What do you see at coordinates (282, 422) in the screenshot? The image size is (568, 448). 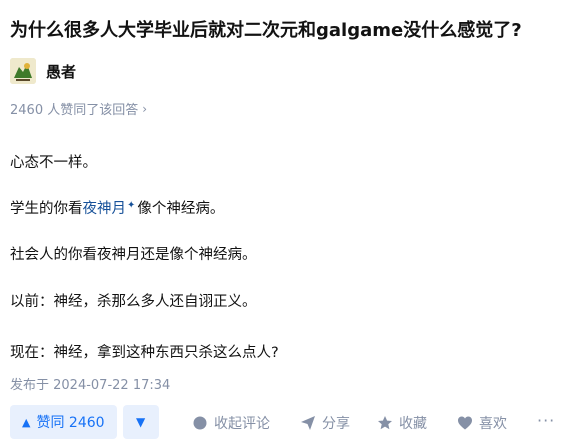 I see `action-bar: ▲ 赞同 2460 ▼ 收起评论 分享 收藏 喜欢 ···` at bounding box center [282, 422].